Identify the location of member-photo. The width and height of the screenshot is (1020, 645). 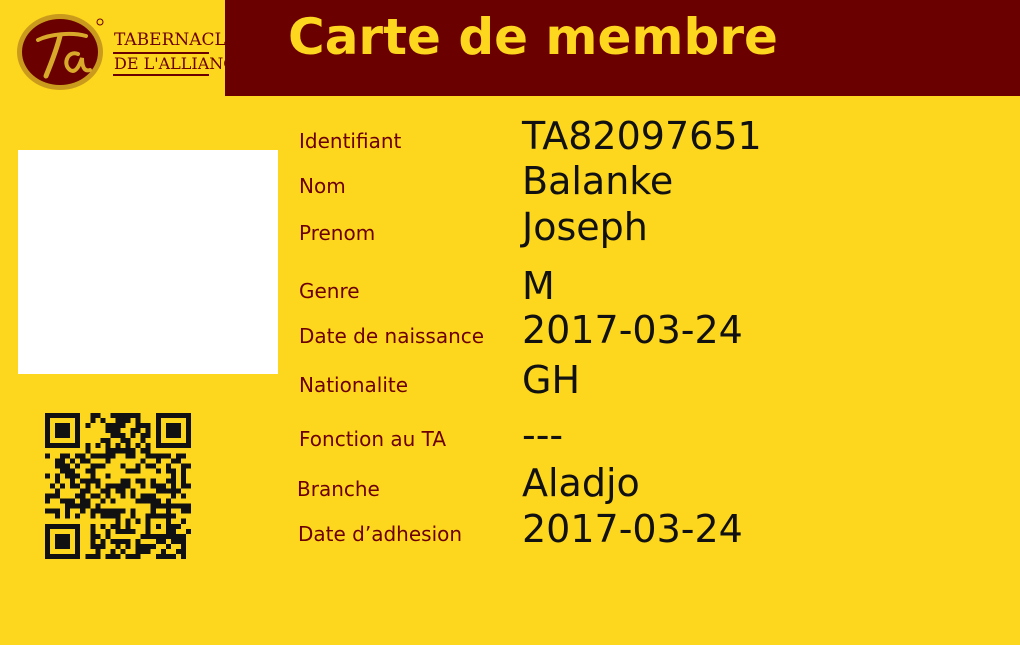
(148, 262).